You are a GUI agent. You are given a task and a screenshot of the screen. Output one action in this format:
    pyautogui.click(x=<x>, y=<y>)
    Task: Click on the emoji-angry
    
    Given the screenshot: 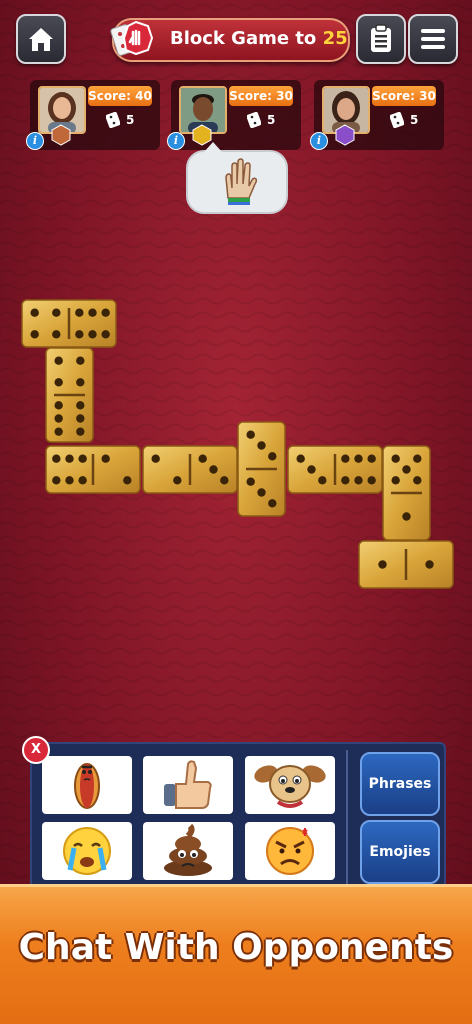 What is the action you would take?
    pyautogui.click(x=290, y=851)
    